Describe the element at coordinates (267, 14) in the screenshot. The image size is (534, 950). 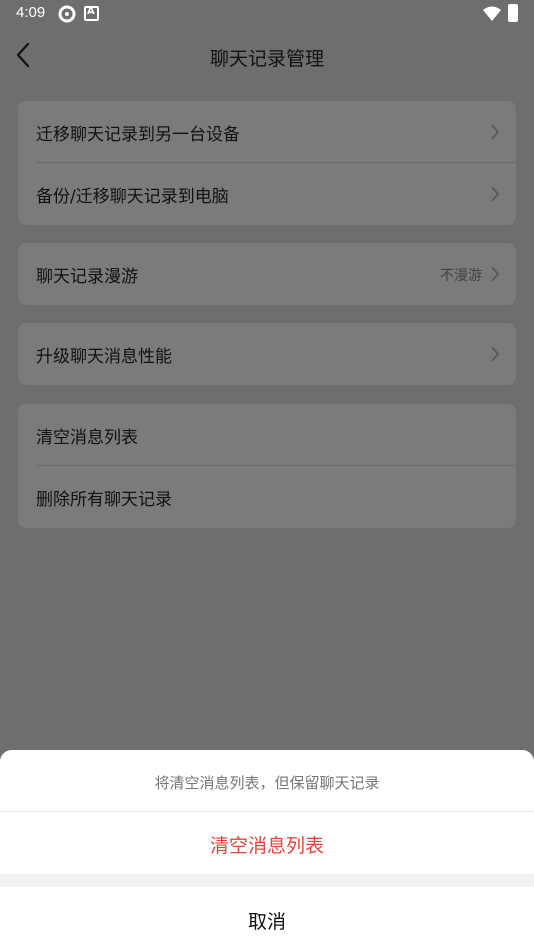
I see `status-bar: 4:09` at that location.